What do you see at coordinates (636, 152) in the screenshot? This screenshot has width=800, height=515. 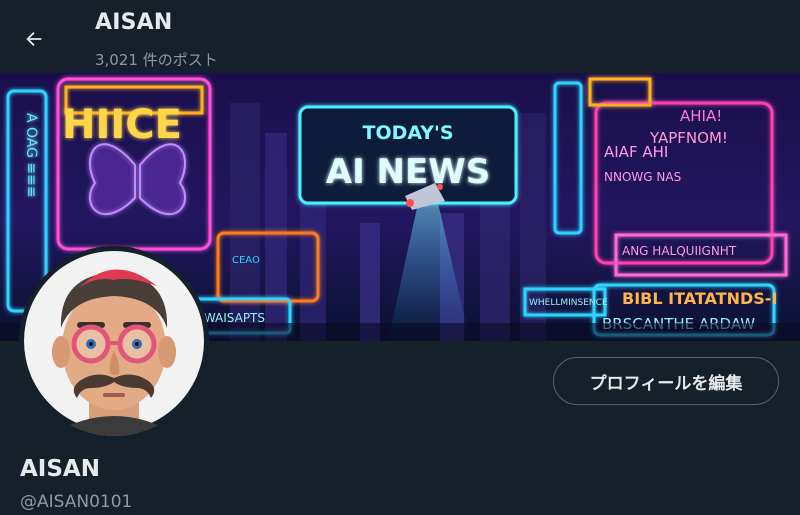 I see `svg-text: AIAF AHI` at bounding box center [636, 152].